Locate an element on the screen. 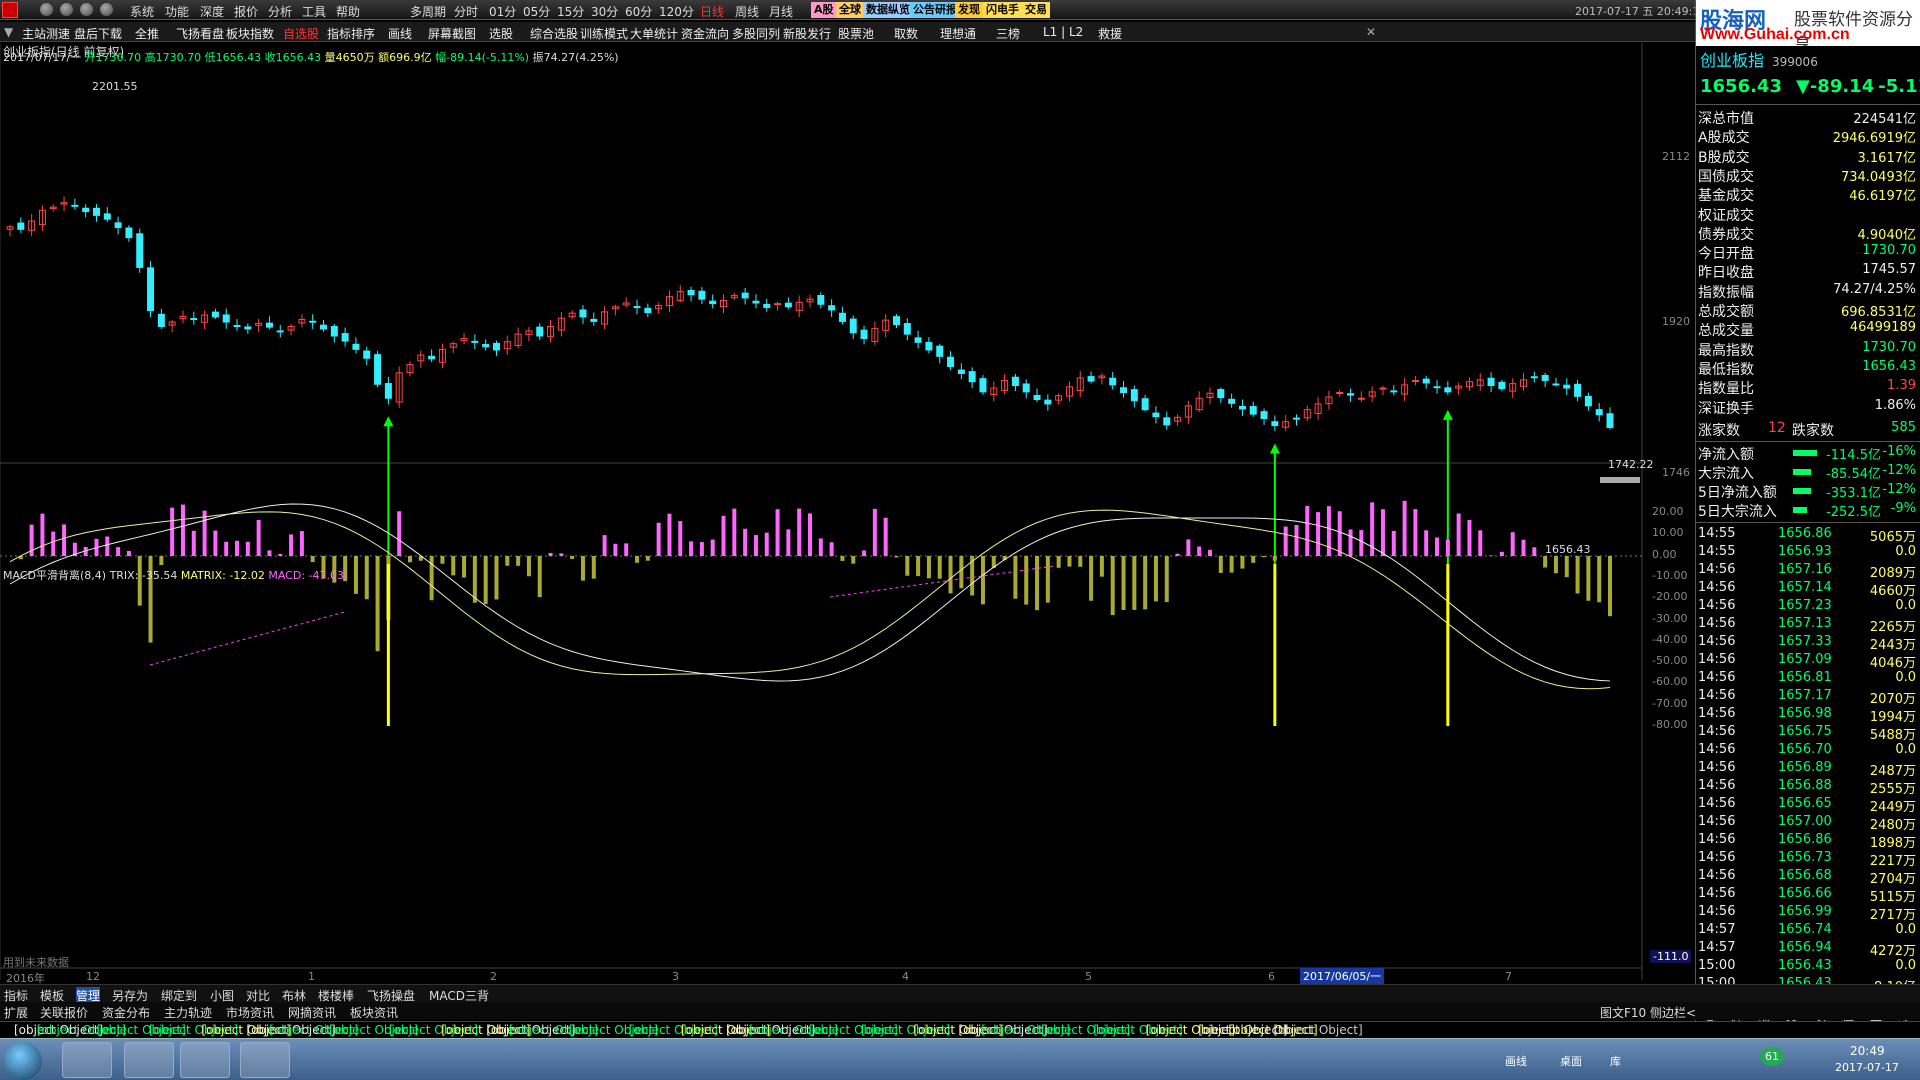  taskbar-label-library: 库 is located at coordinates (1615, 1061).